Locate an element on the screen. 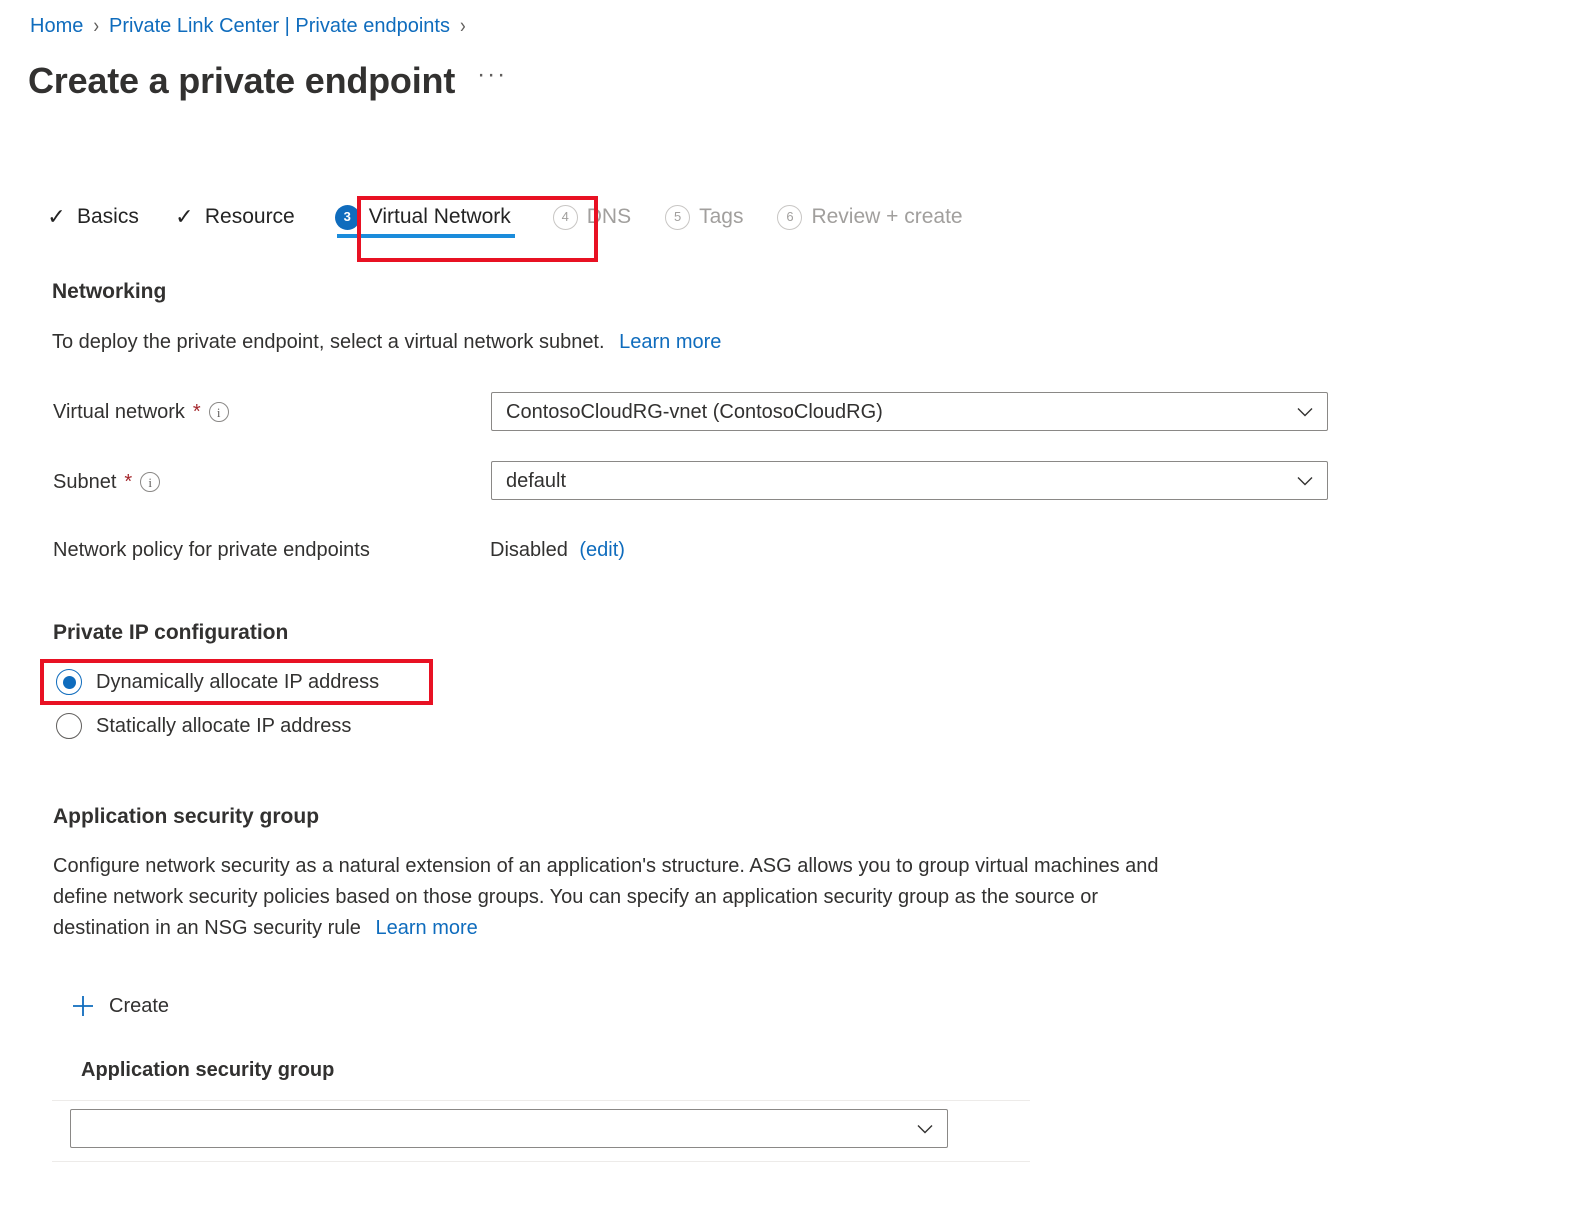  step-number-badge: 6 is located at coordinates (790, 217).